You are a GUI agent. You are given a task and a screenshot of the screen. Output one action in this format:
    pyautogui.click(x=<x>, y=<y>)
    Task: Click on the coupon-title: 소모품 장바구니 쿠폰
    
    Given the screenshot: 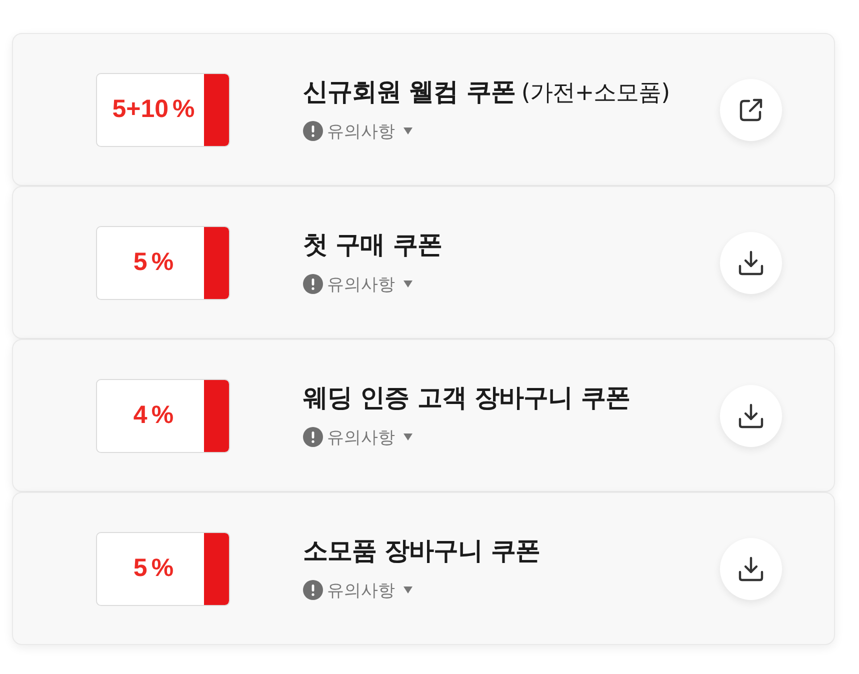 What is the action you would take?
    pyautogui.click(x=422, y=550)
    